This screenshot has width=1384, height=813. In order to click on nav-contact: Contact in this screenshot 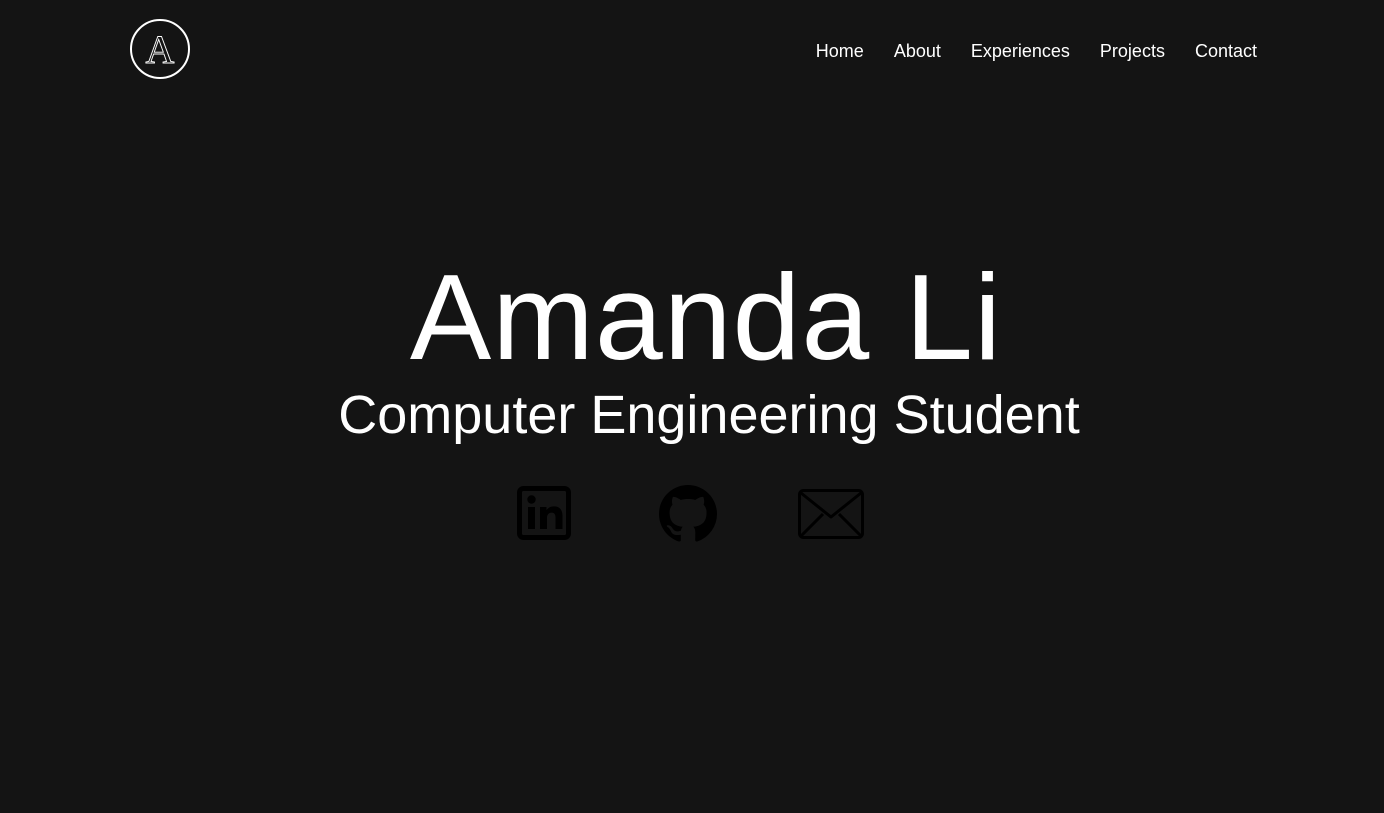, I will do `click(1226, 51)`.